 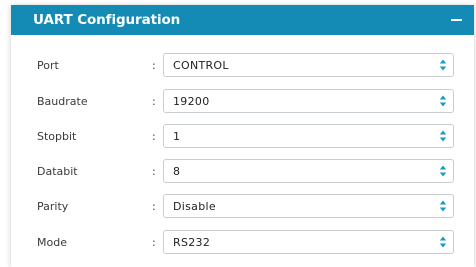 What do you see at coordinates (191, 101) in the screenshot?
I see `baudrate-select-value: 19200` at bounding box center [191, 101].